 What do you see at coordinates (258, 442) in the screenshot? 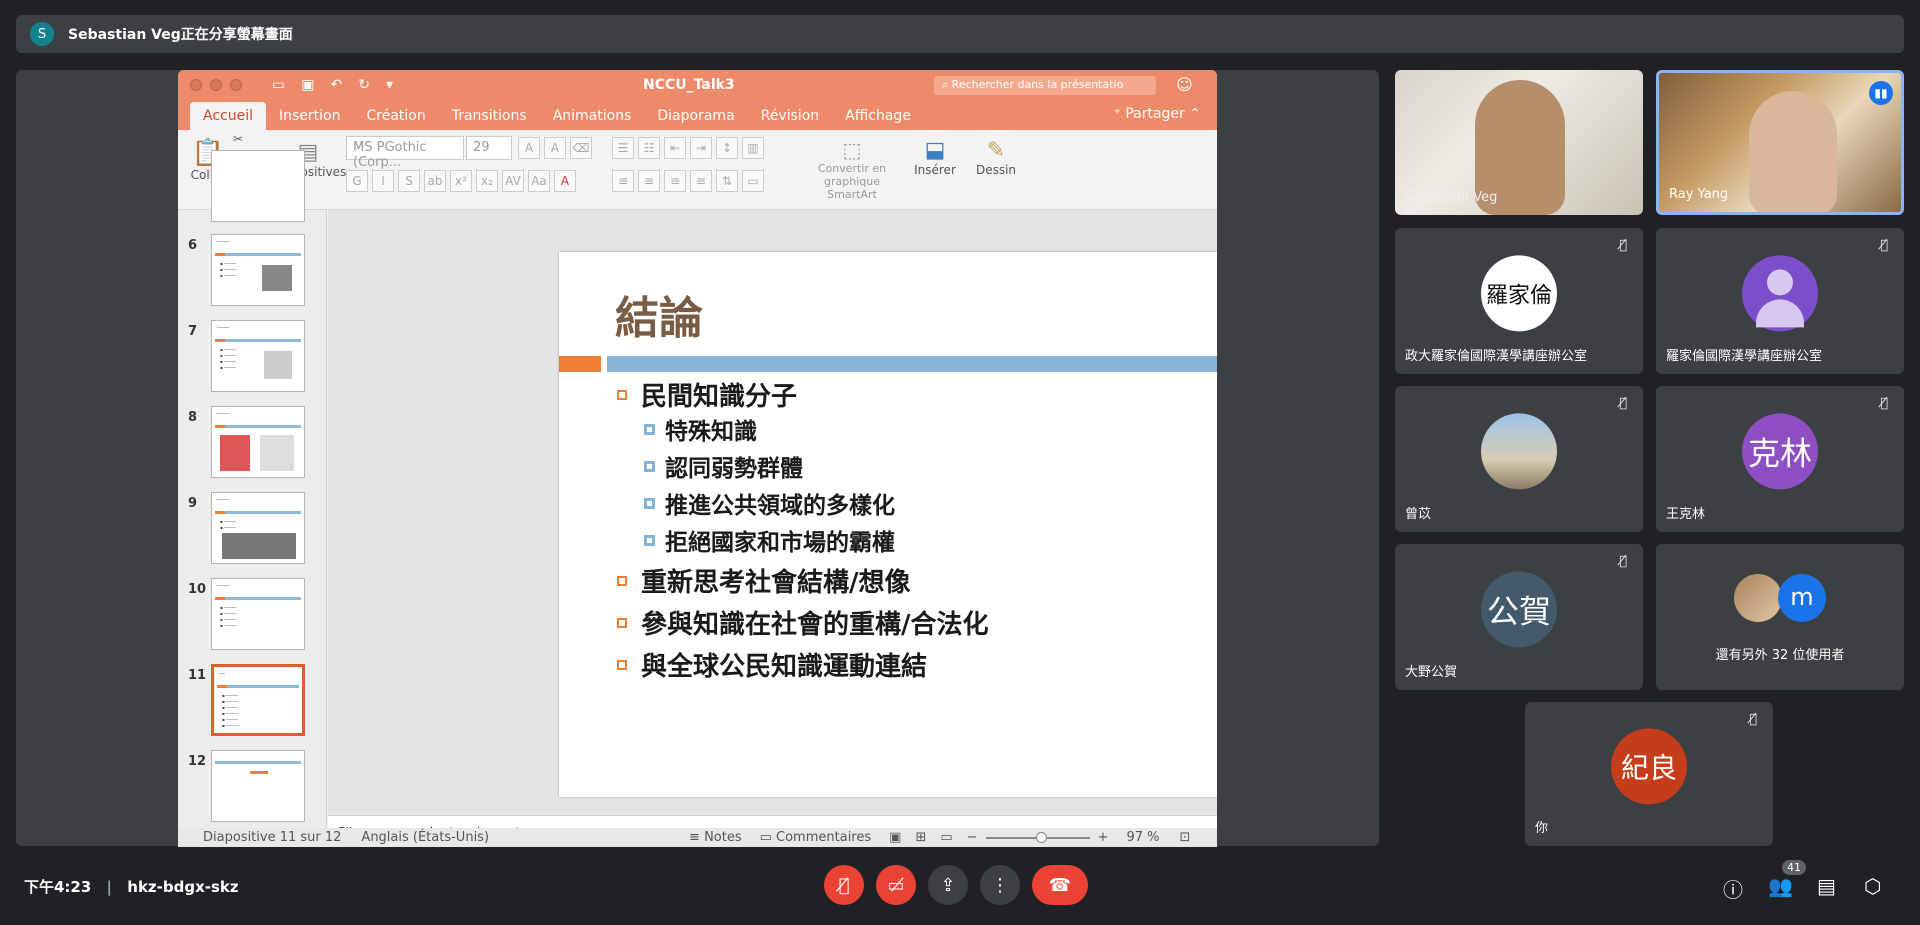
I see `slide-thumbnail: ────` at bounding box center [258, 442].